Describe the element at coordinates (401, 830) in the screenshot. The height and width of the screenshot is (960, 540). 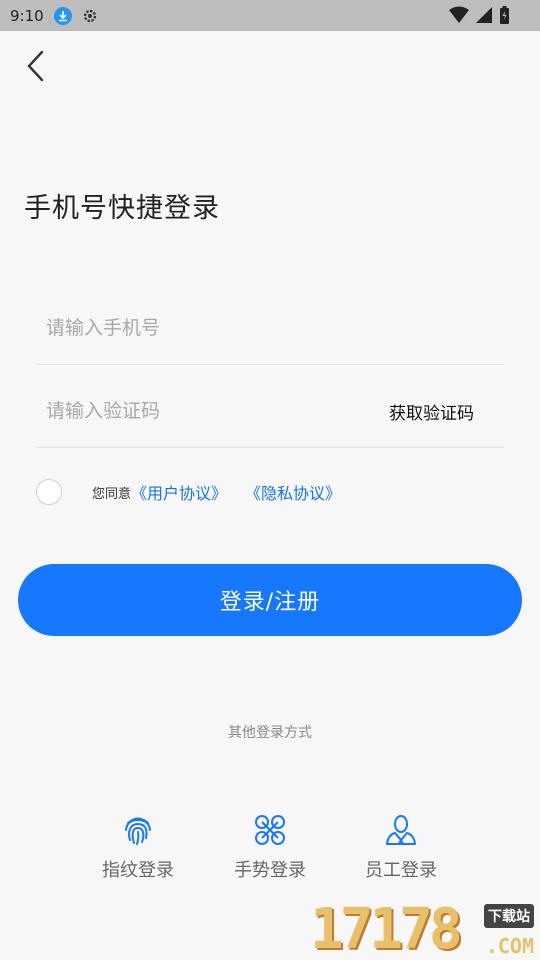
I see `employee-icon` at that location.